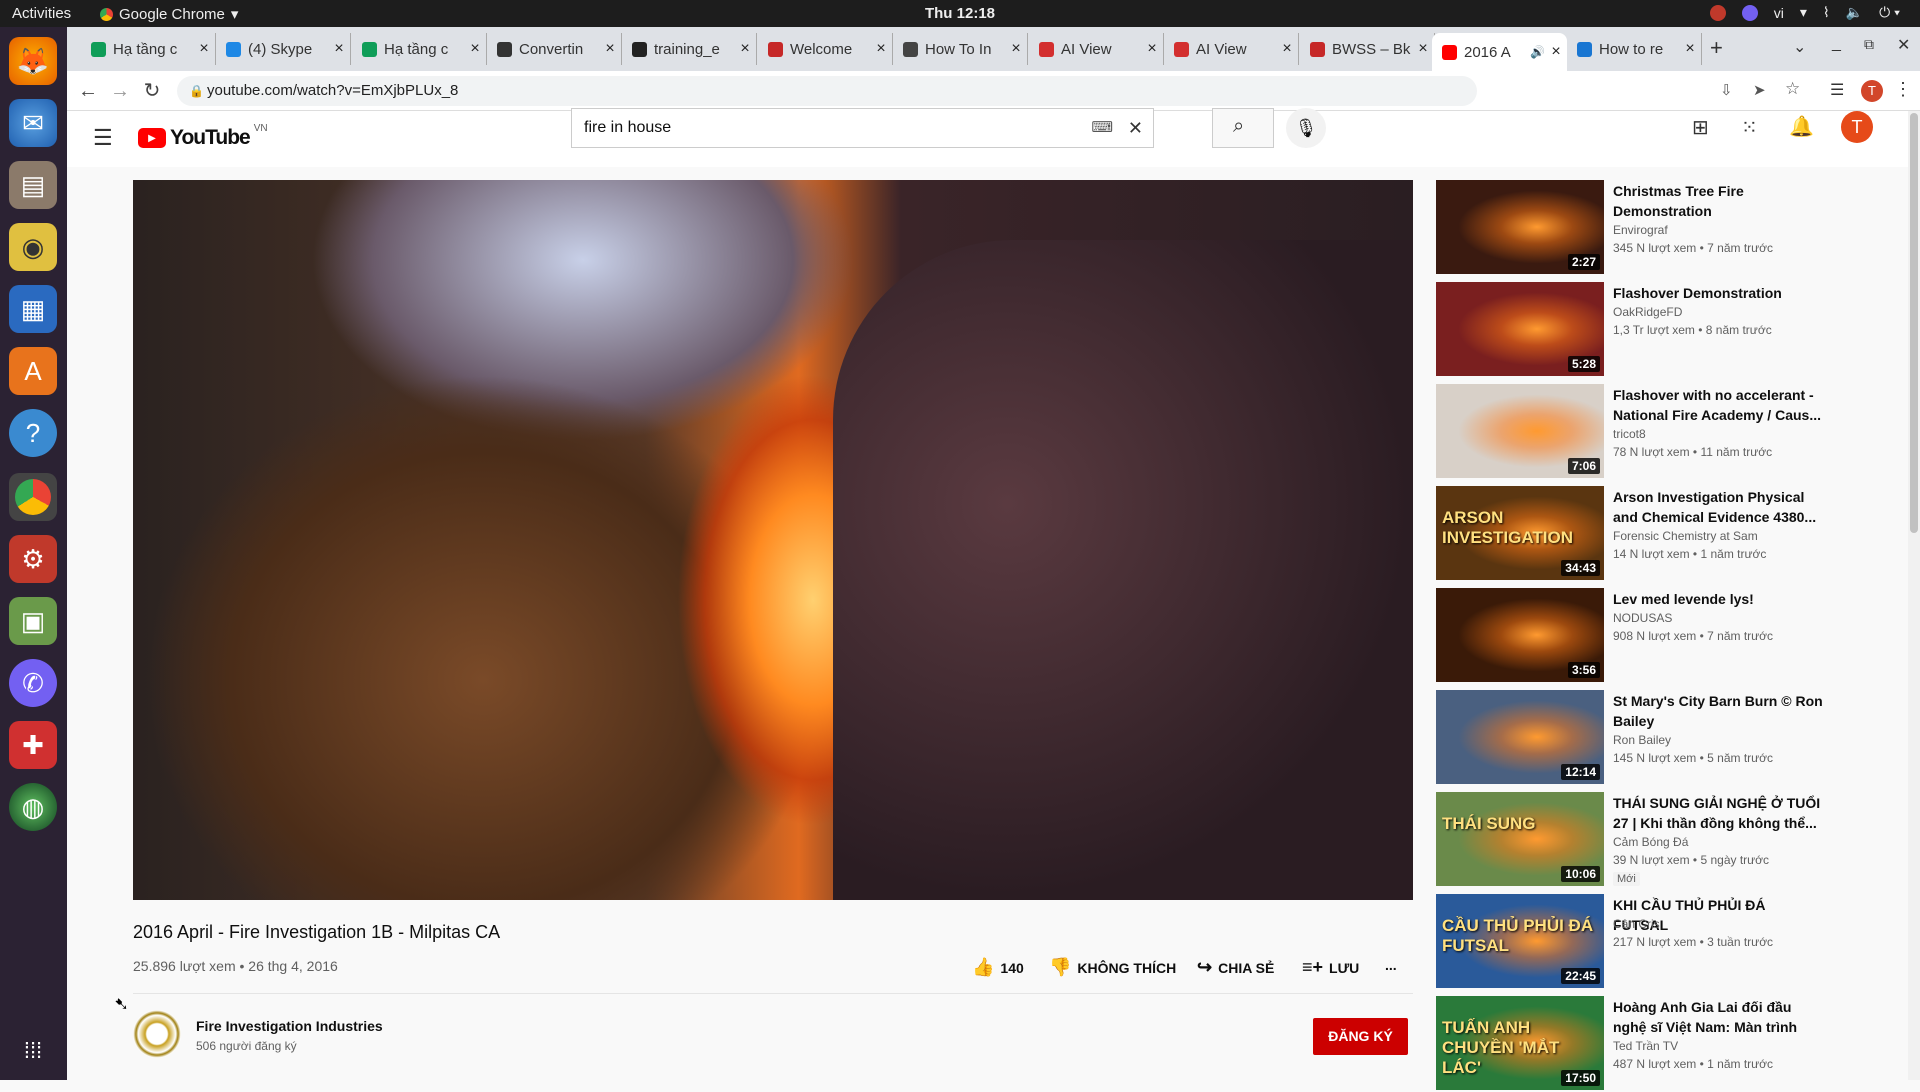 This screenshot has height=1092, width=1920. I want to click on notifications-bell-icon: 🔔, so click(1801, 126).